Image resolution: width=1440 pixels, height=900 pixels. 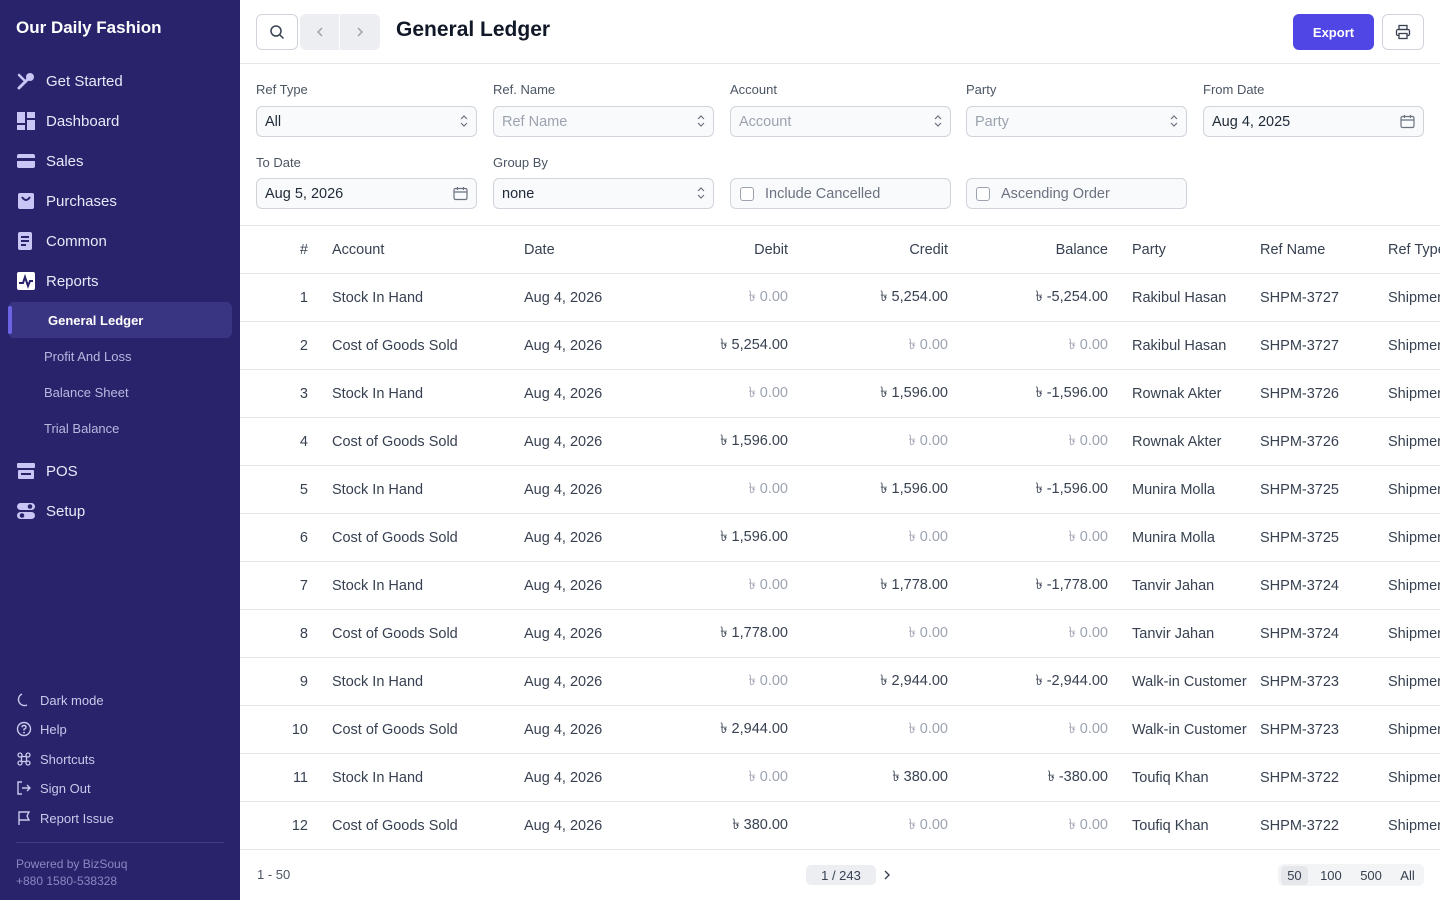 I want to click on sidebar-item-setup: Setup, so click(x=50, y=511).